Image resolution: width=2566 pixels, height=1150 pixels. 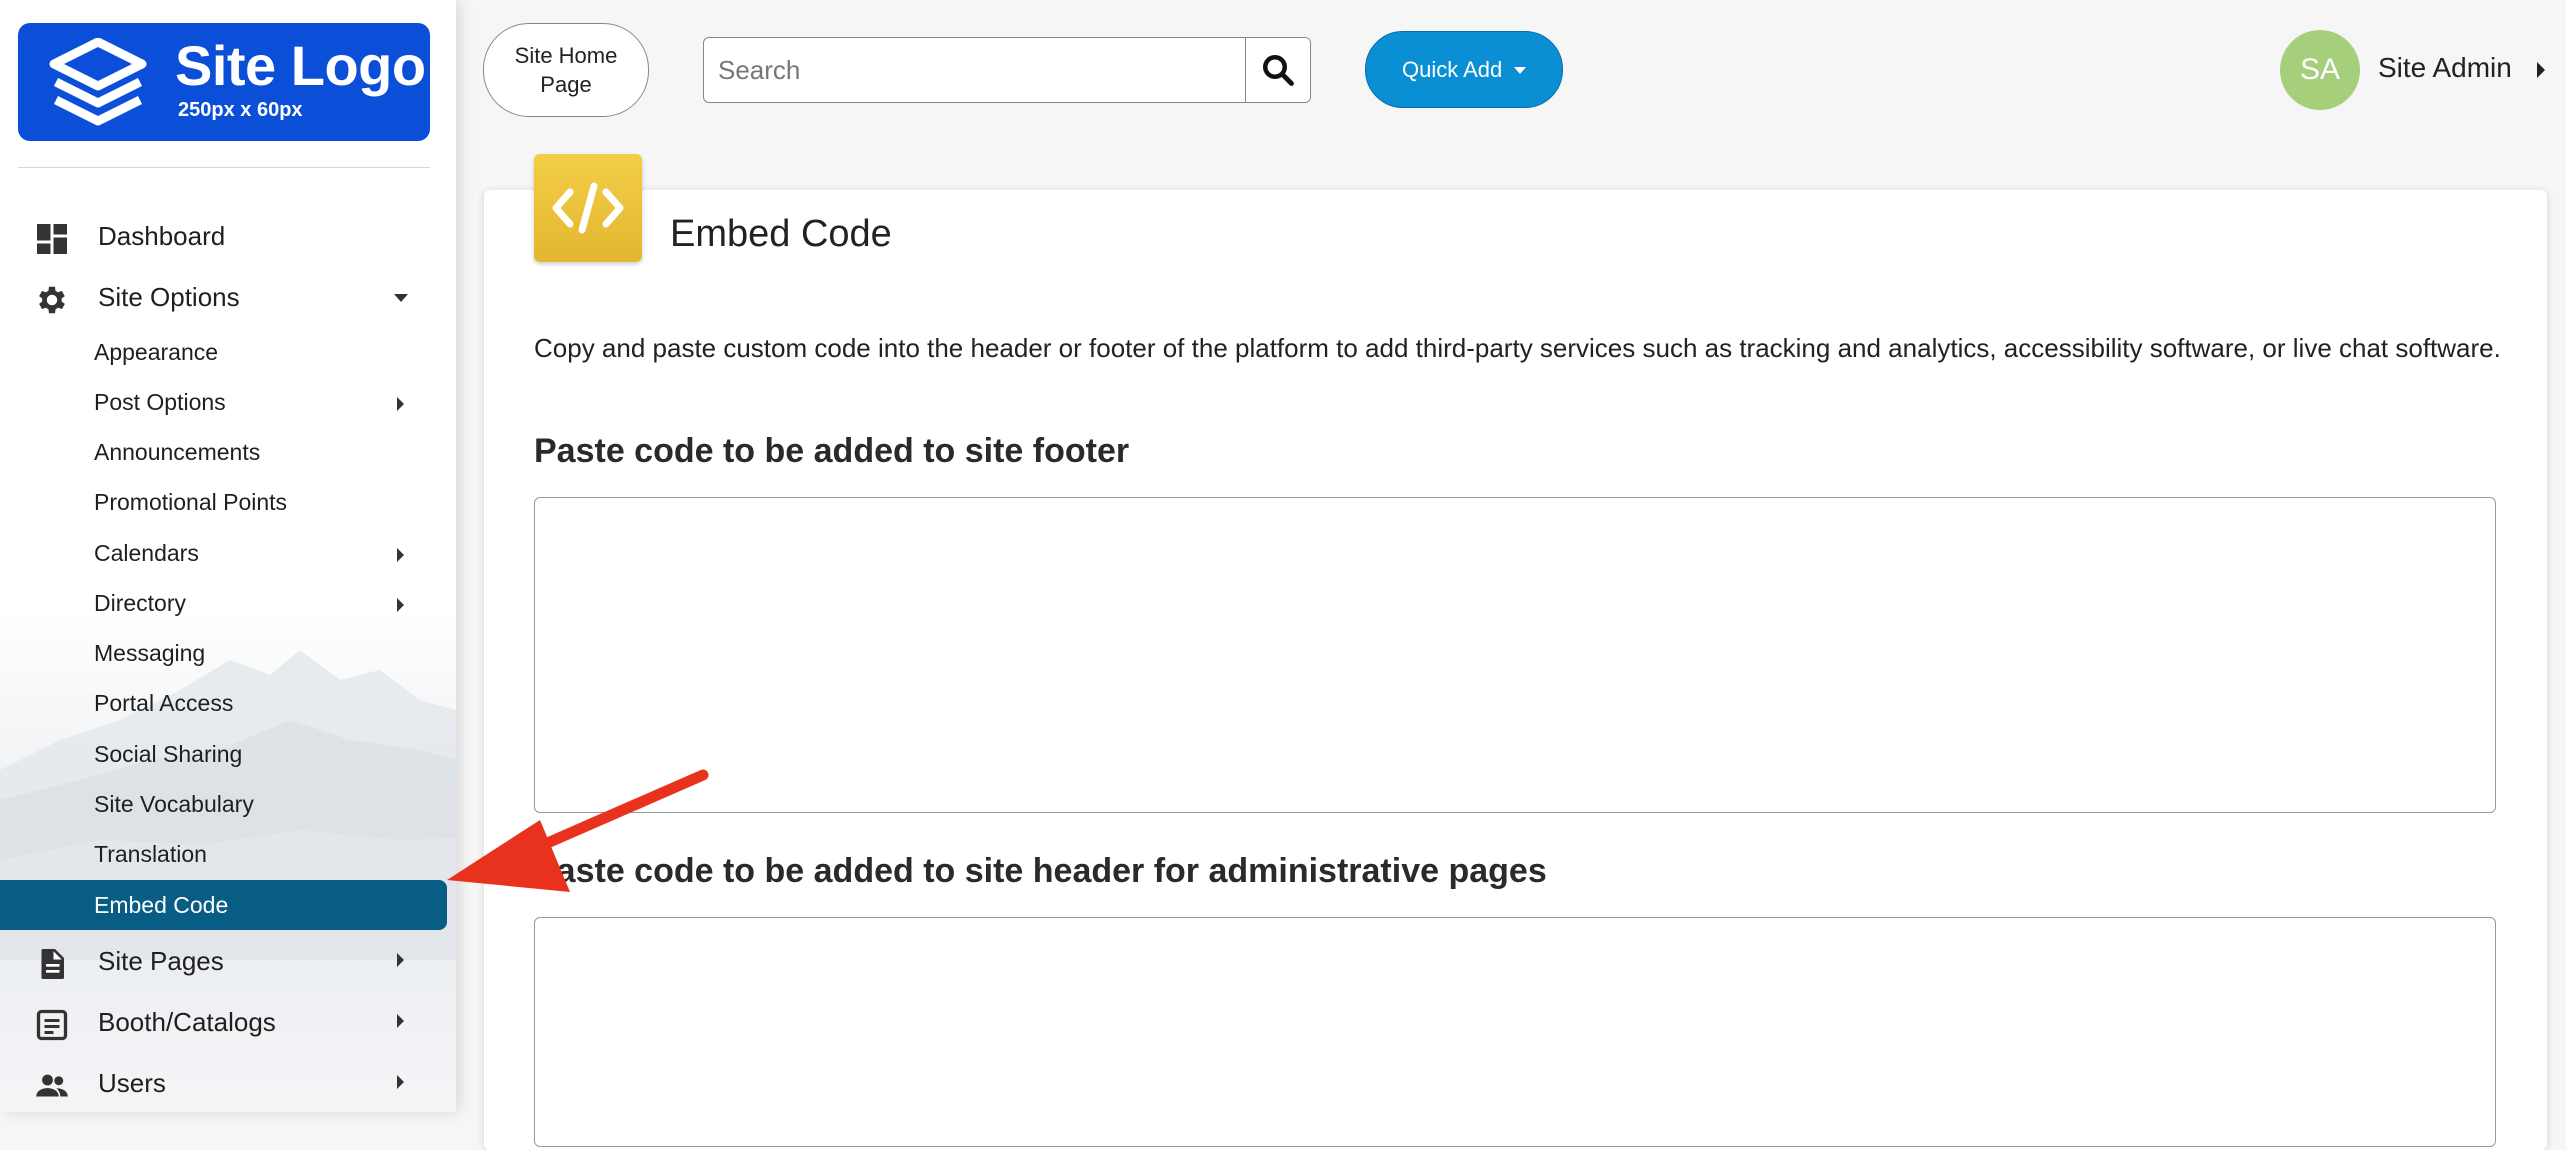 I want to click on sidebar-item-site-options: Site Options, so click(x=228, y=296).